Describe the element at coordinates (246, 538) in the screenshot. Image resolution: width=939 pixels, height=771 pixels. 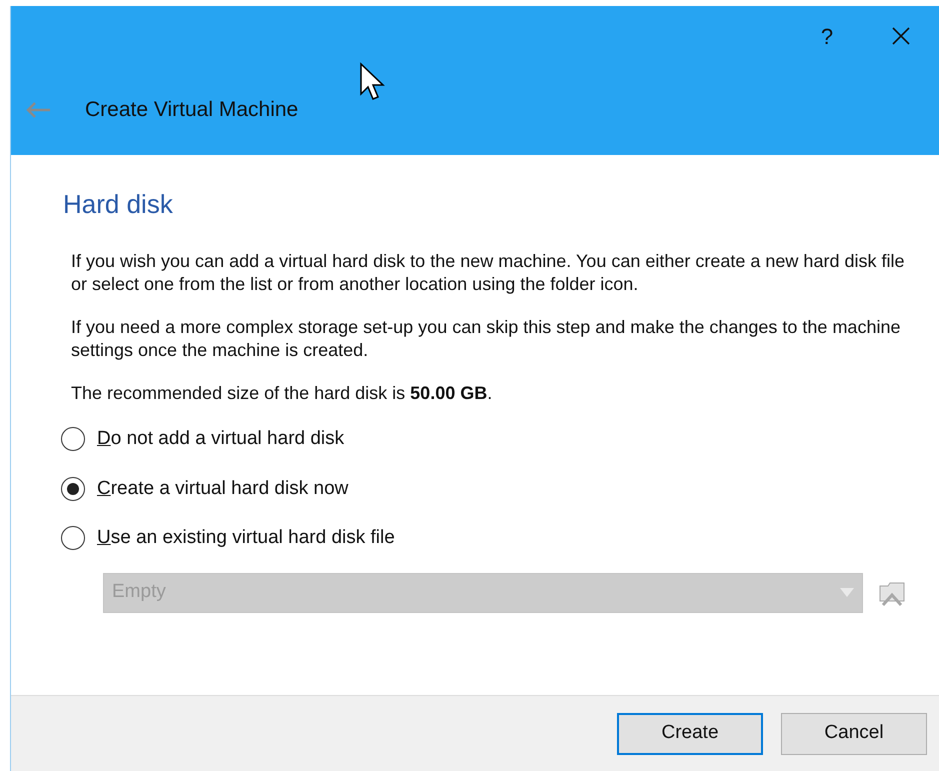
I see `radio-label: Use an existing virtual hard disk file` at that location.